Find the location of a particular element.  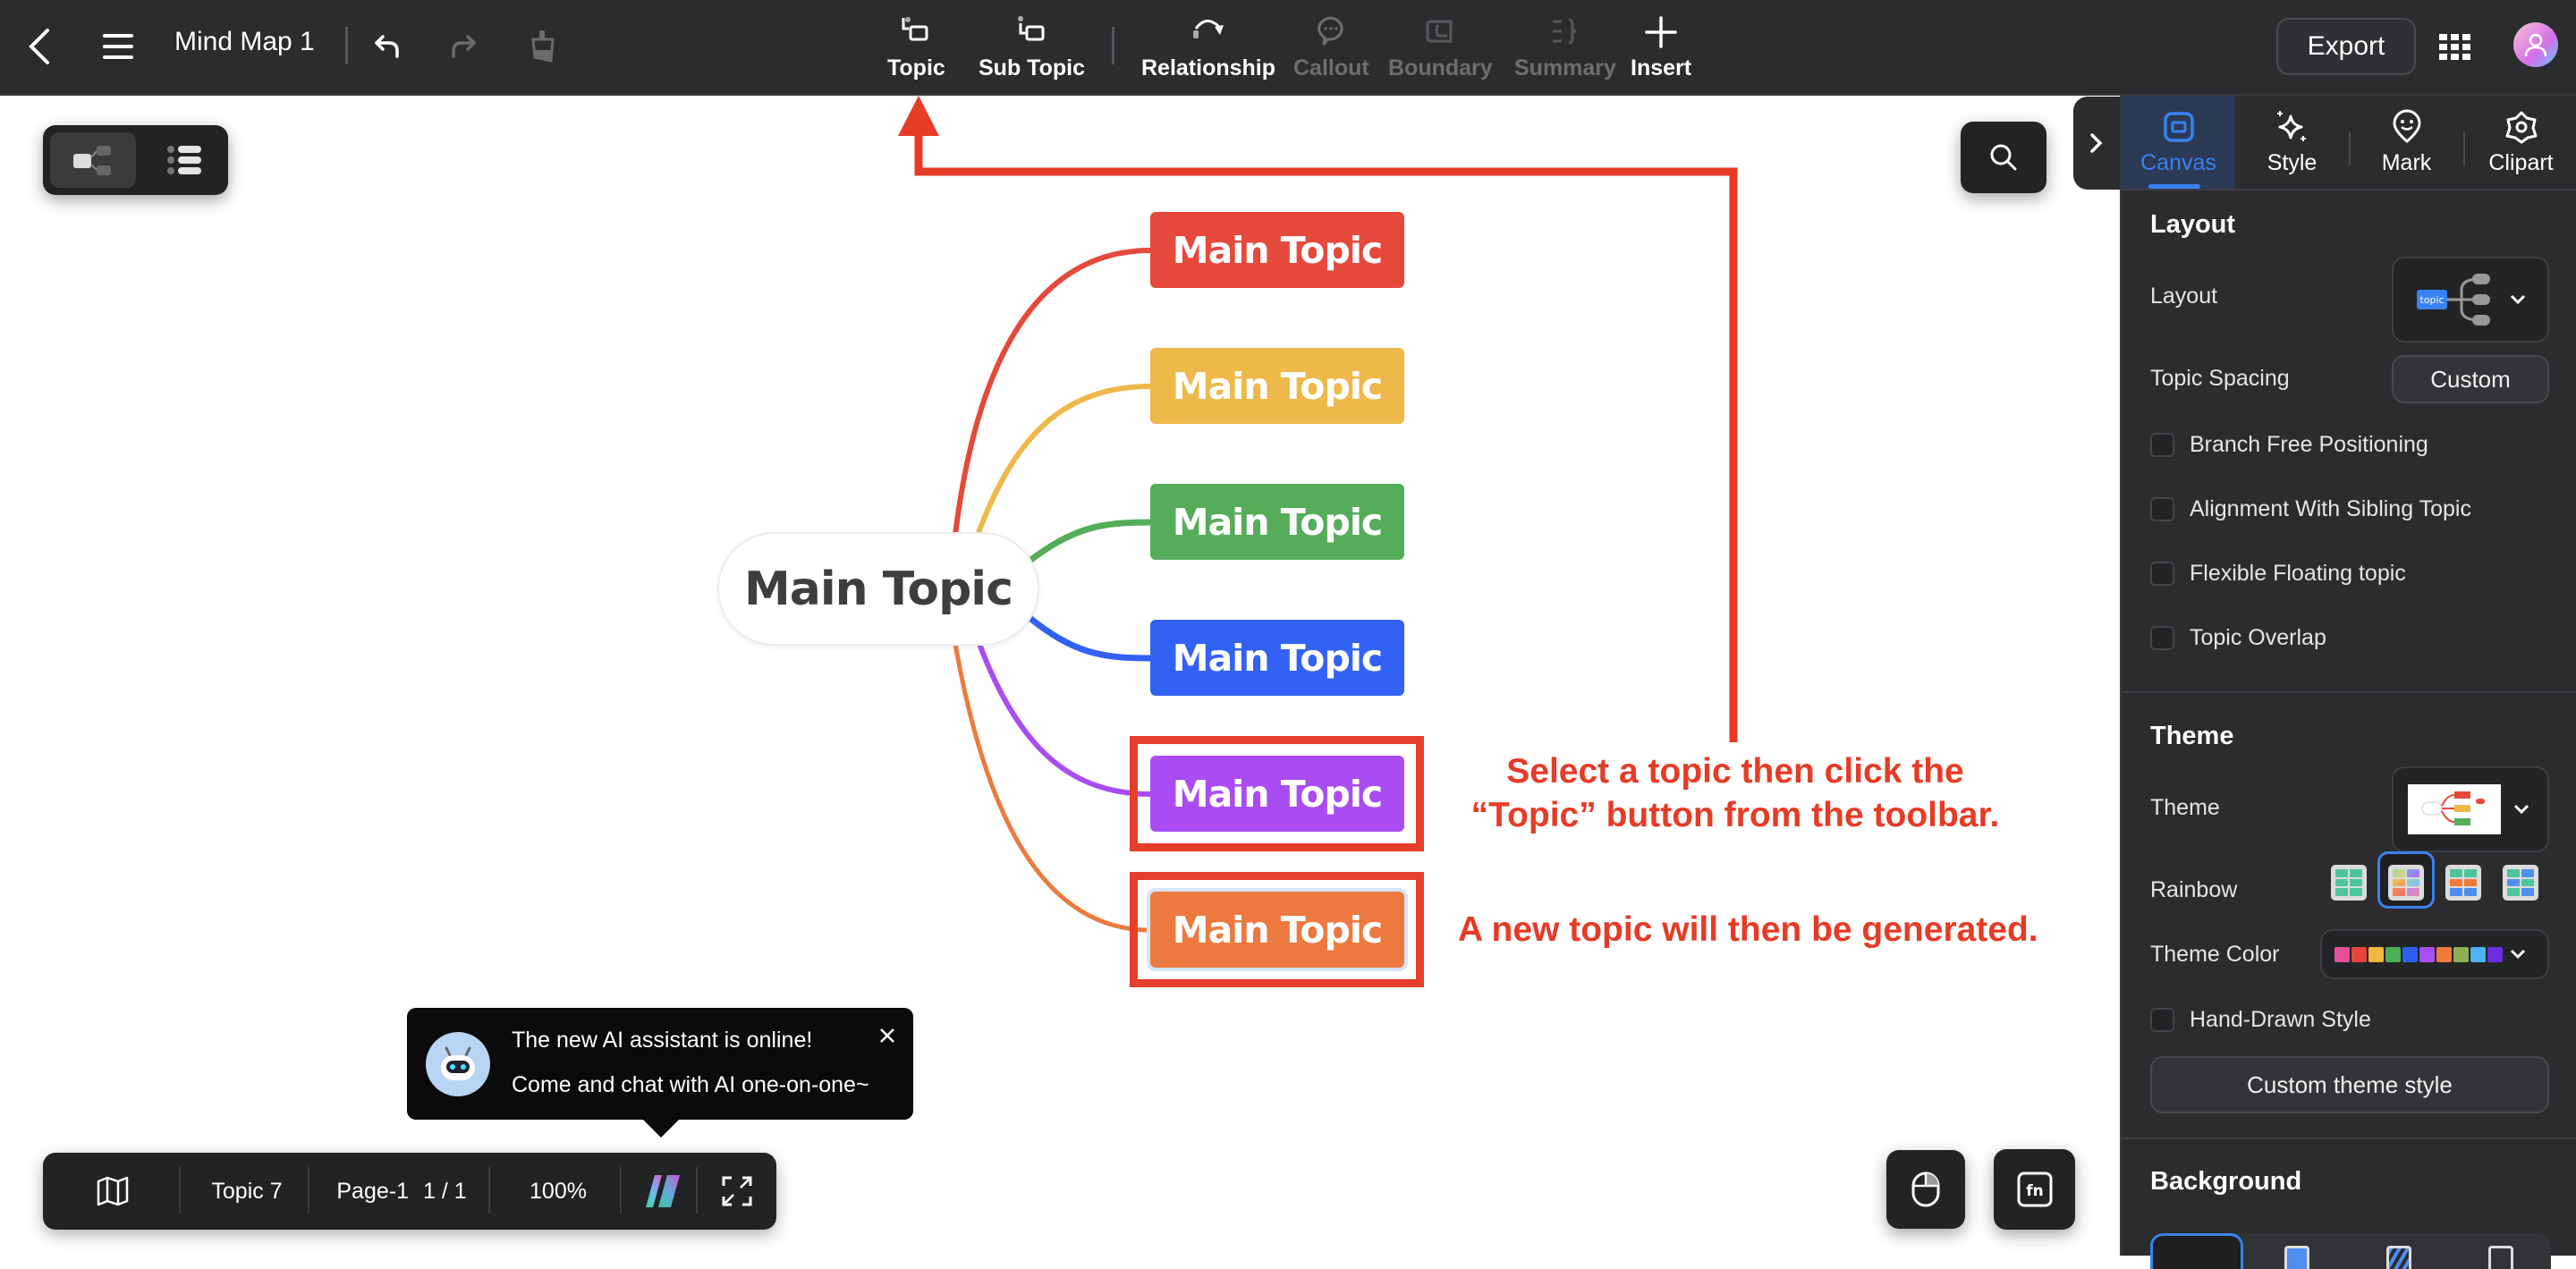

theme-color-dropdown is located at coordinates (2434, 954).